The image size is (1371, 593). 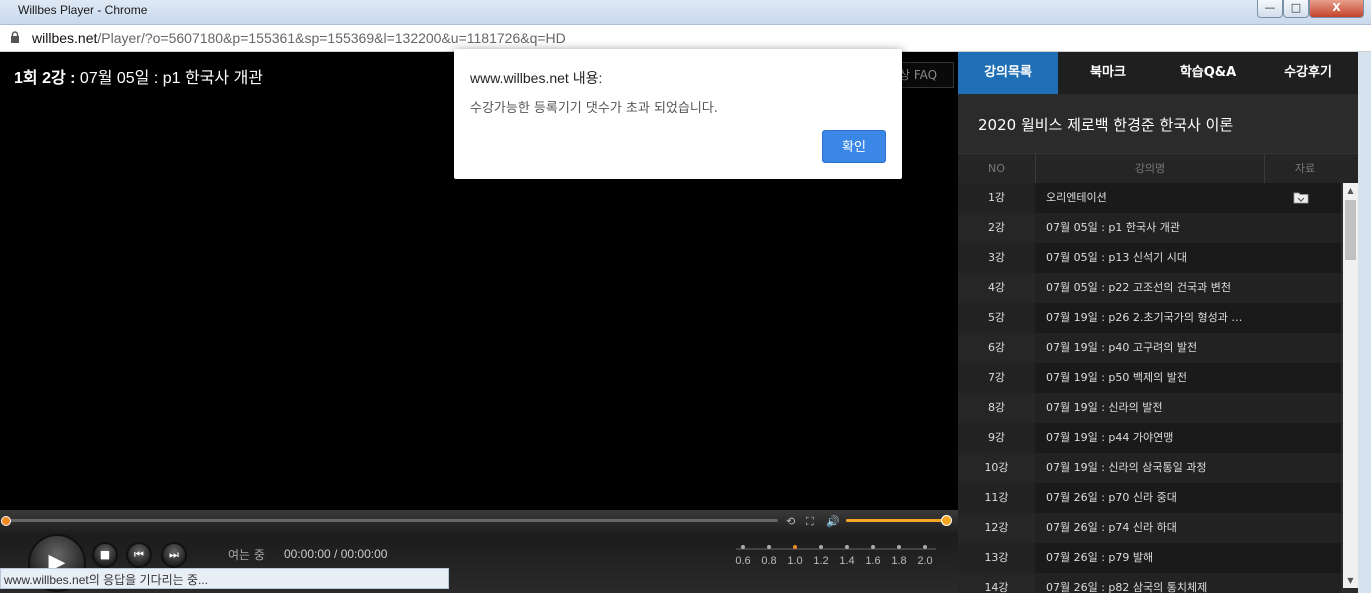 I want to click on lecture-row: 9강 07월 19일 : p44 가야연맹, so click(x=1149, y=438).